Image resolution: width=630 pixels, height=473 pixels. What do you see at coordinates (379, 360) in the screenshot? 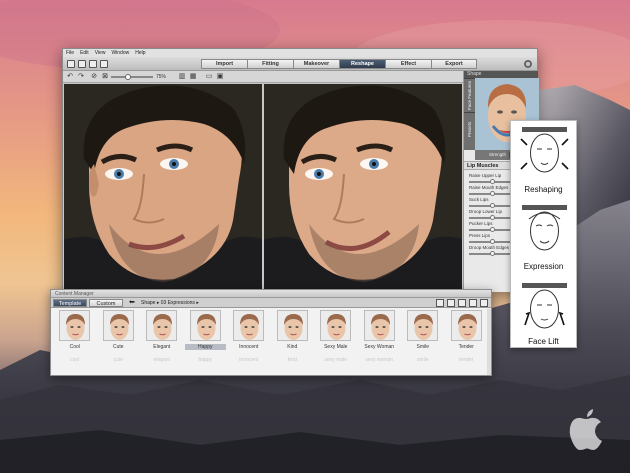
I see `template-label-faded: sexy woman` at bounding box center [379, 360].